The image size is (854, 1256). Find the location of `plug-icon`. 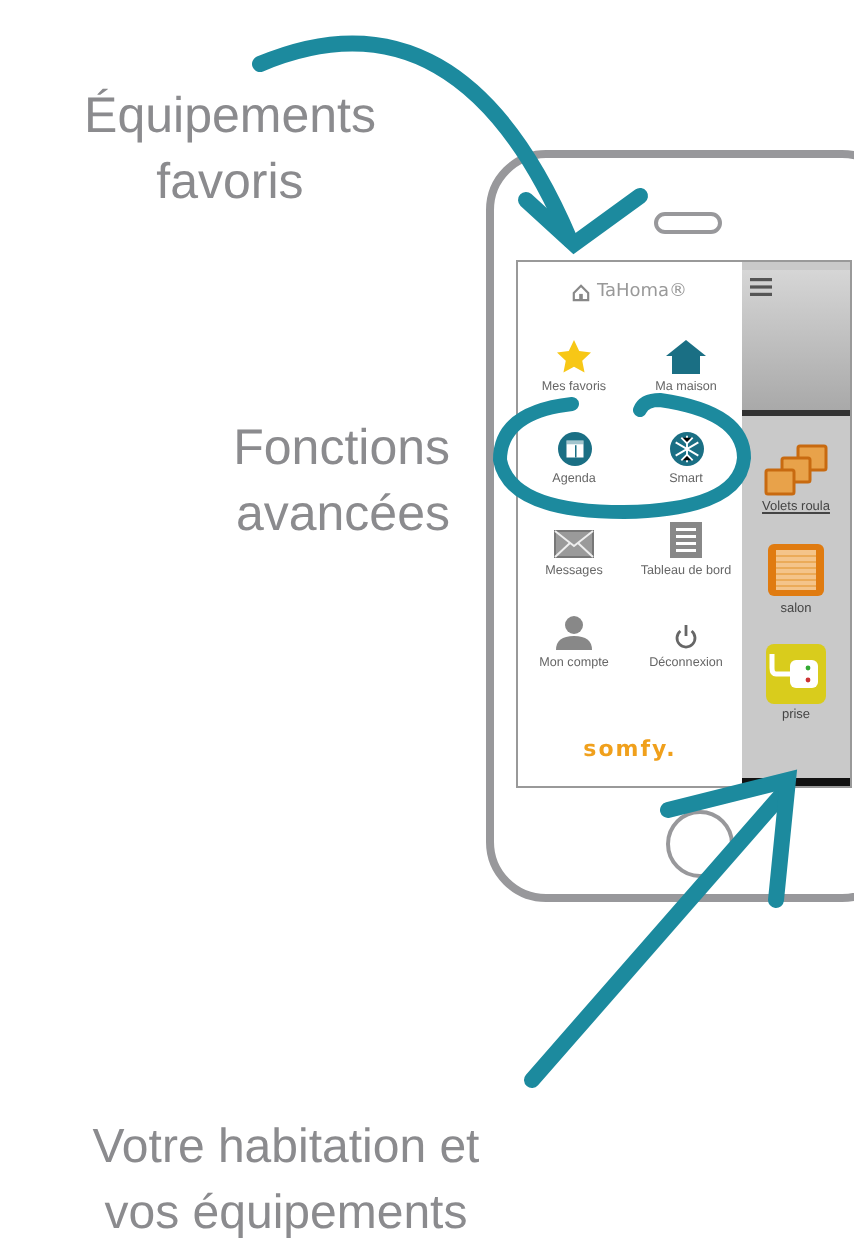

plug-icon is located at coordinates (796, 674).